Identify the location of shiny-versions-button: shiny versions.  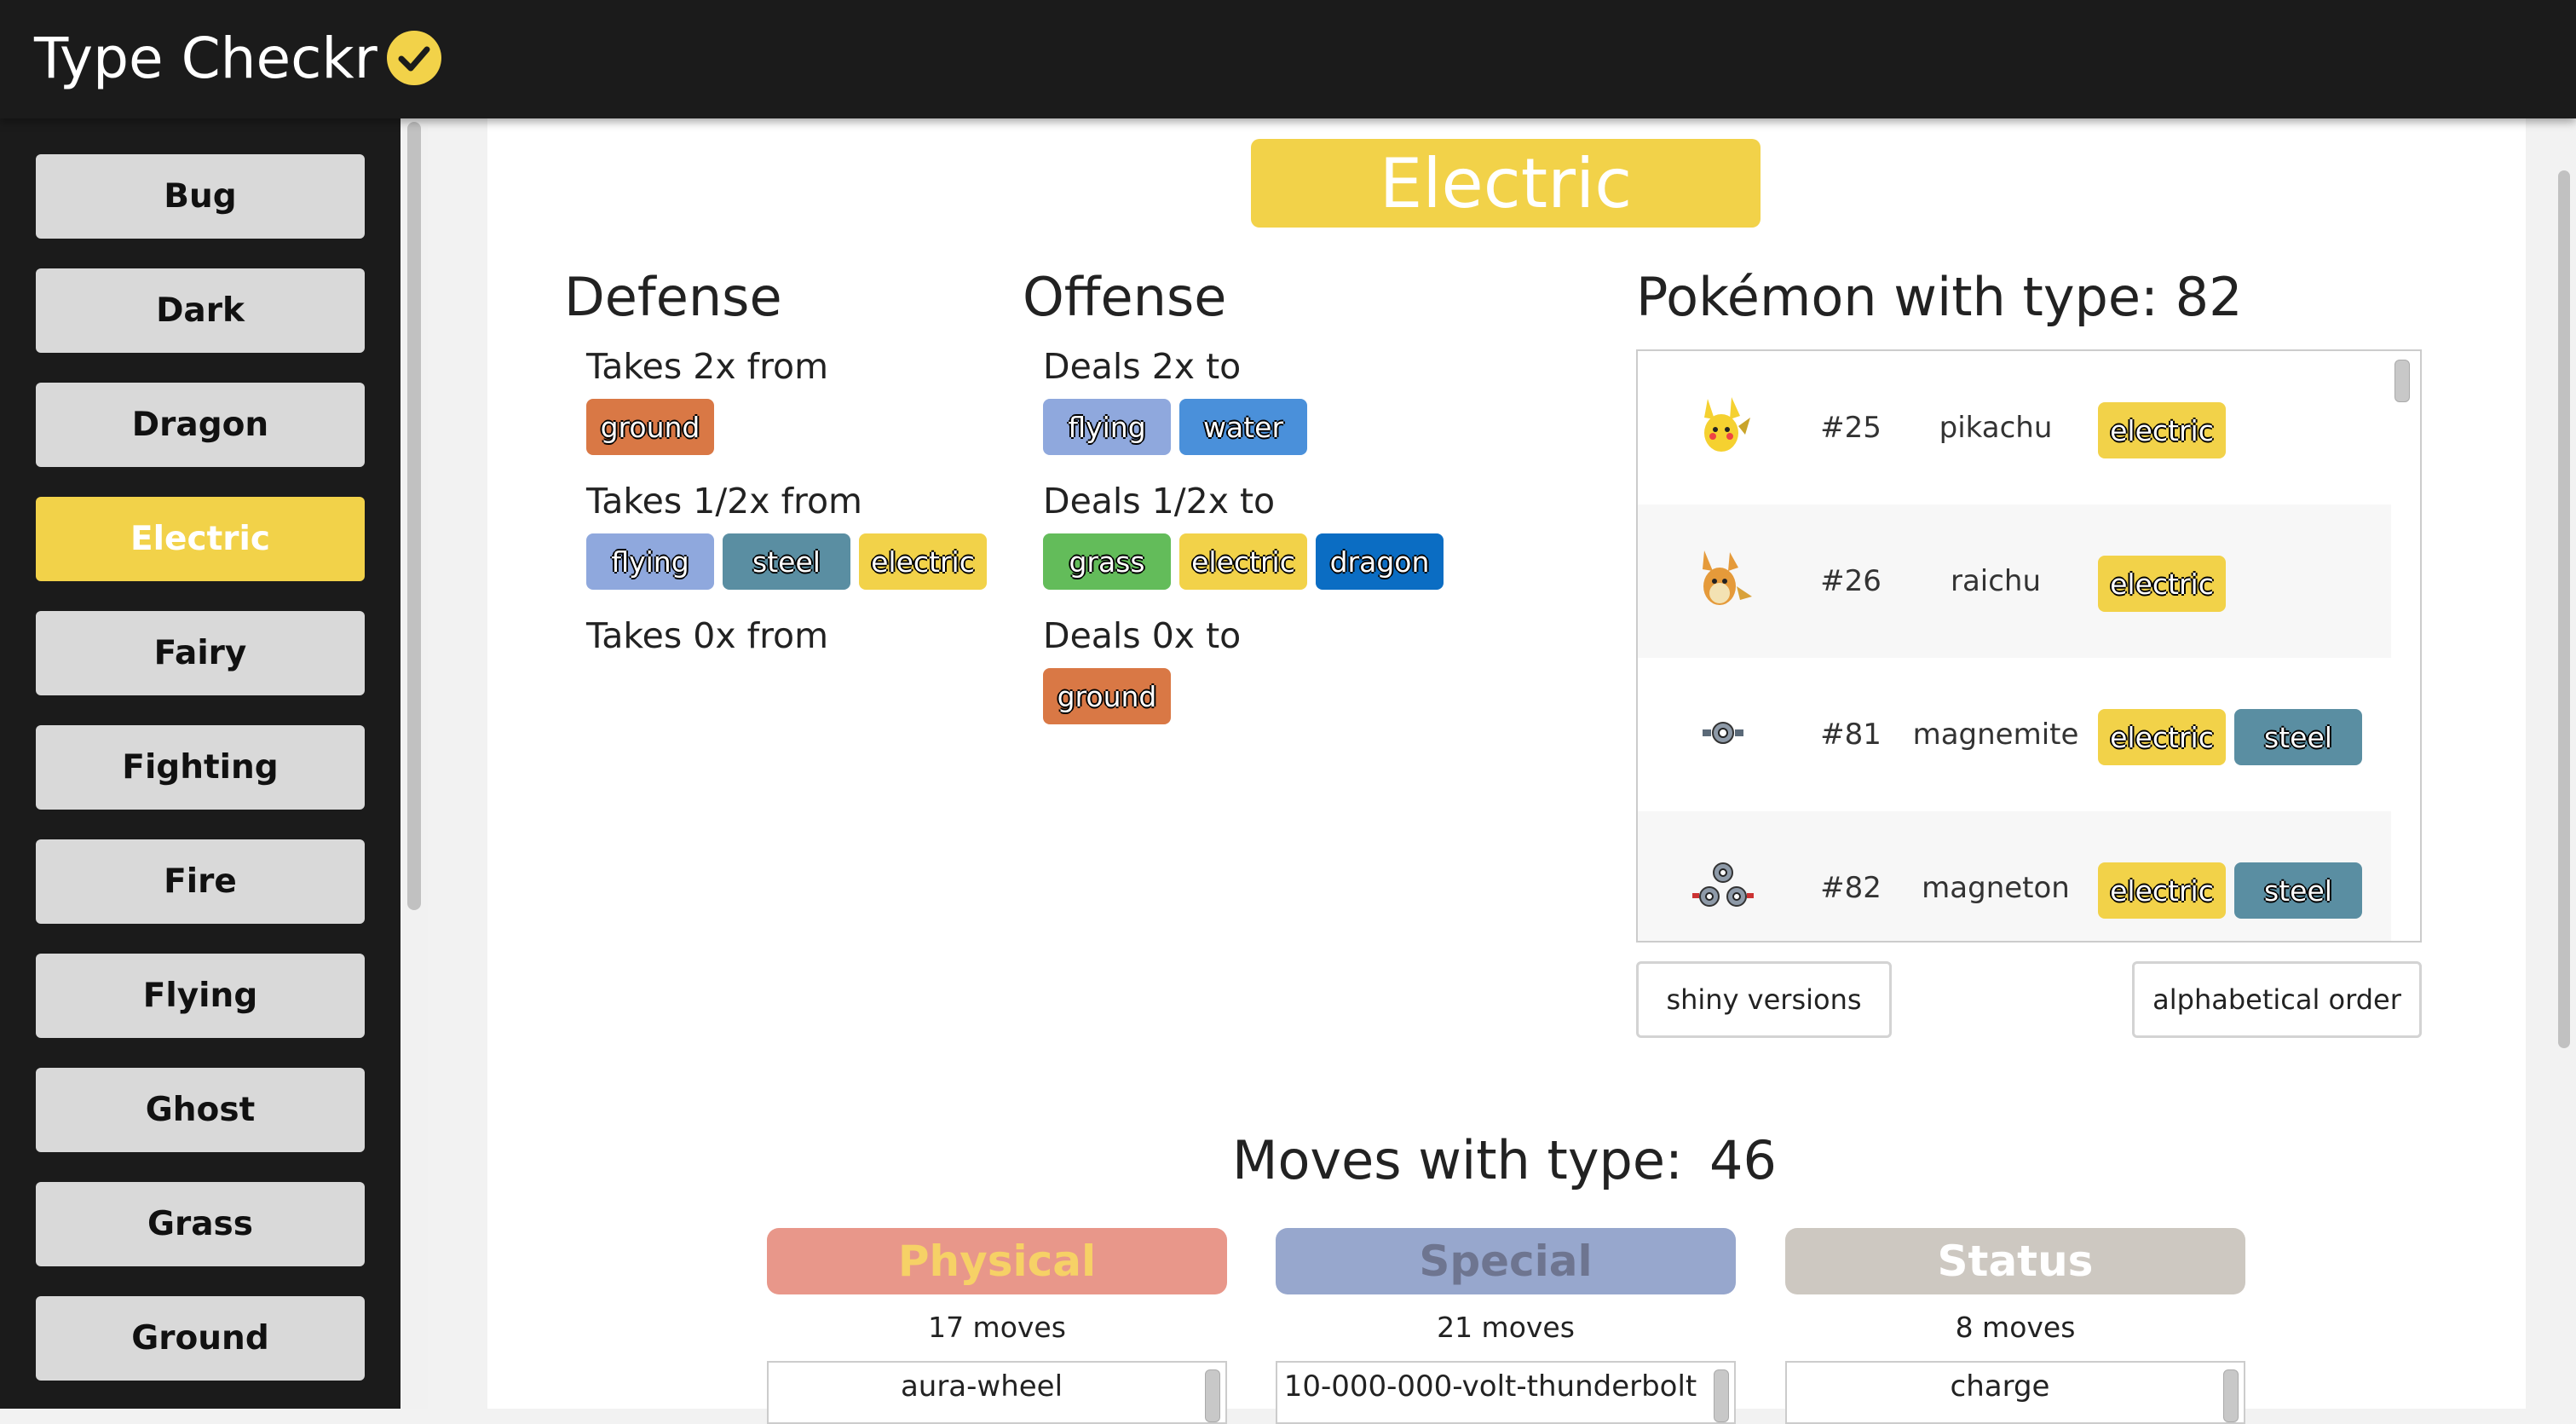
(1764, 999).